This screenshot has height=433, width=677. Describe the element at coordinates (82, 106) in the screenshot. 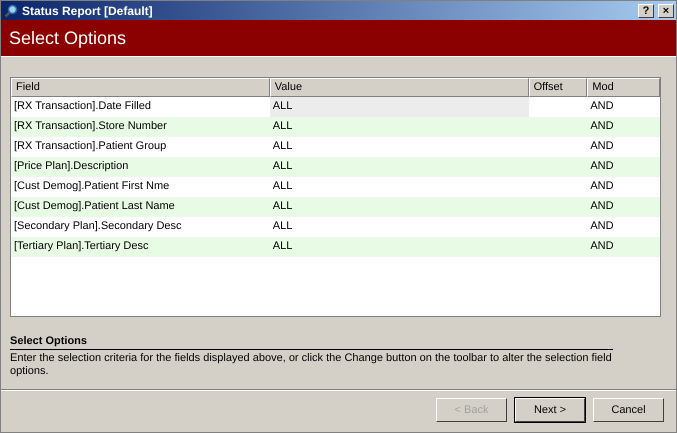

I see `table-cell-text: [RX Transaction].Date Filled` at that location.